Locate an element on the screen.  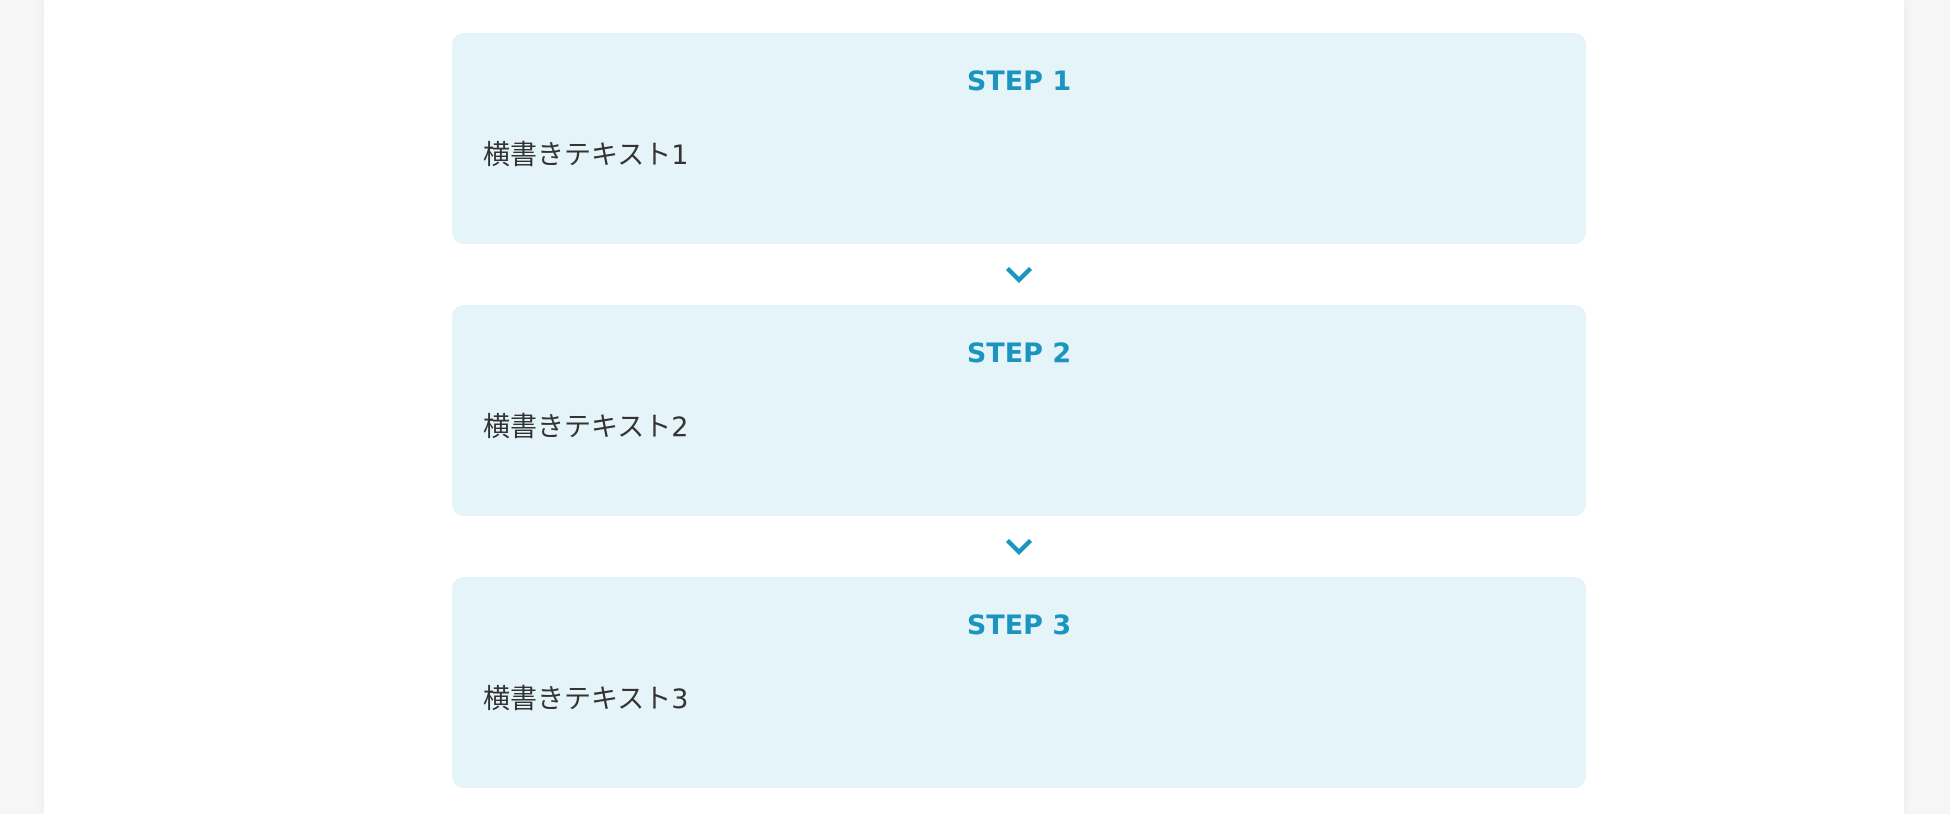
step-title: STEP 3 is located at coordinates (1019, 625).